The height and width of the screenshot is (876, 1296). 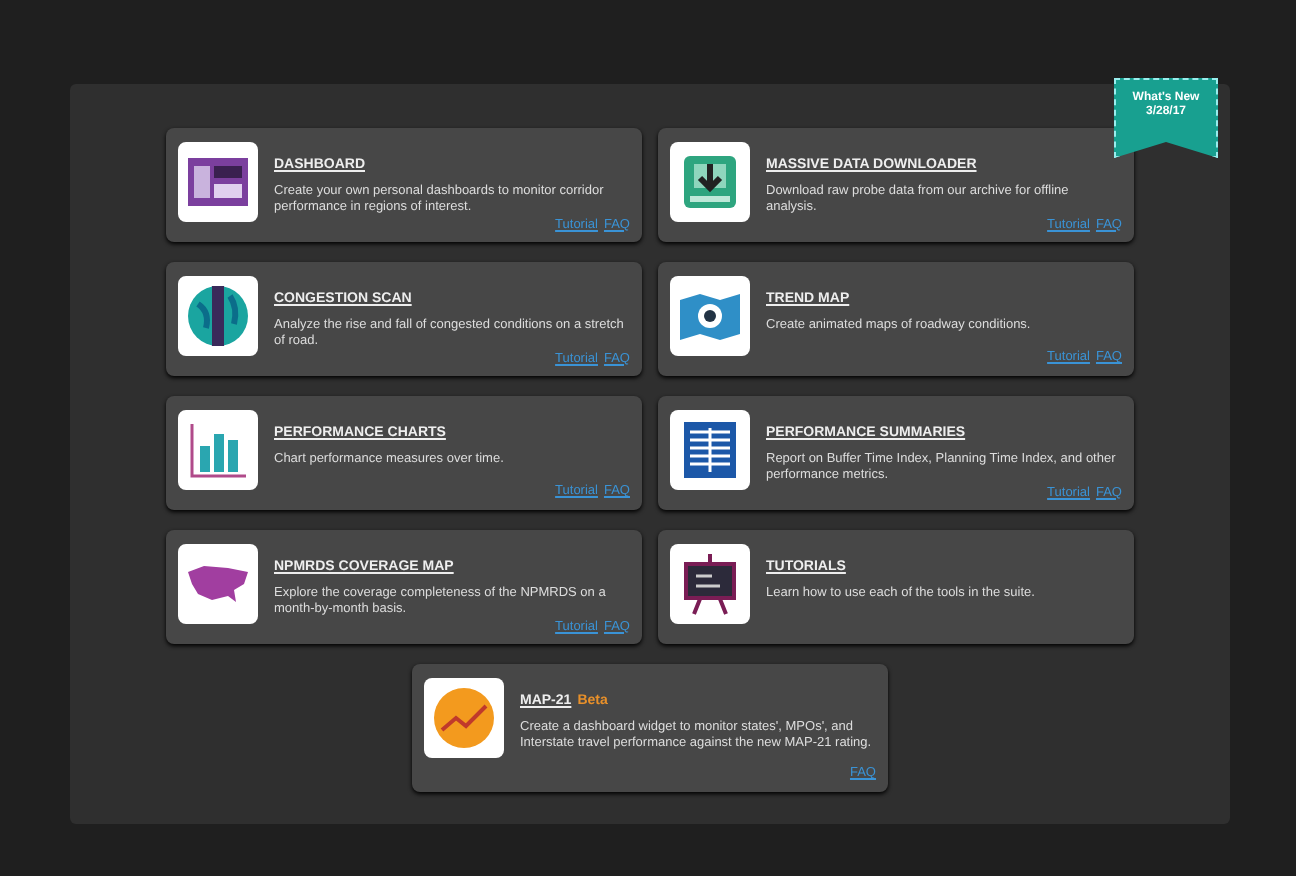 What do you see at coordinates (464, 718) in the screenshot?
I see `map21-logo-icon` at bounding box center [464, 718].